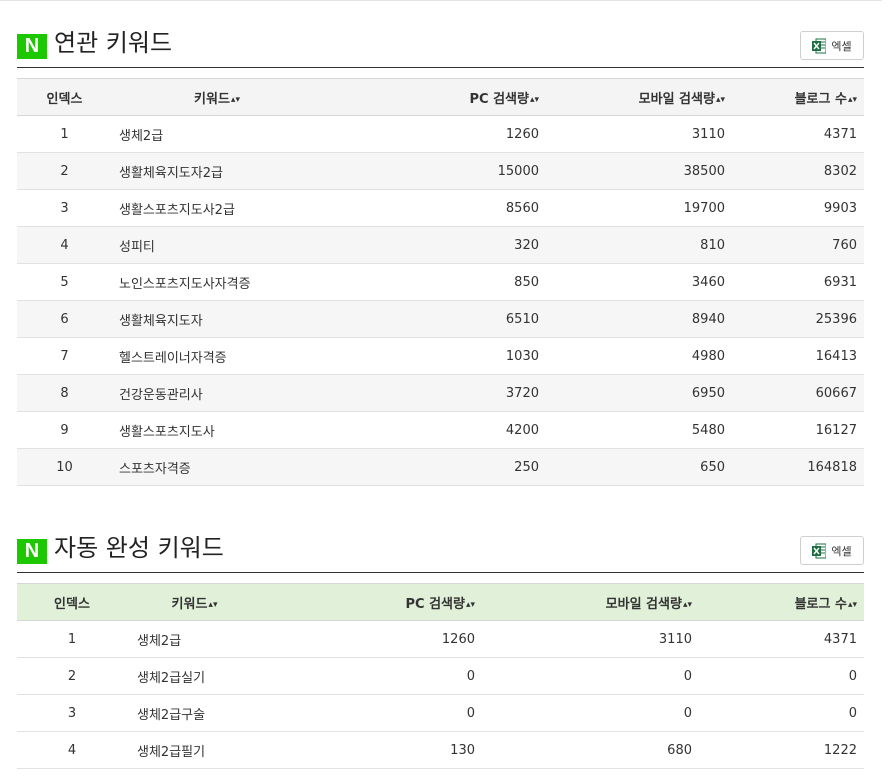 The width and height of the screenshot is (892, 782). Describe the element at coordinates (72, 713) in the screenshot. I see `index-cell: 3` at that location.